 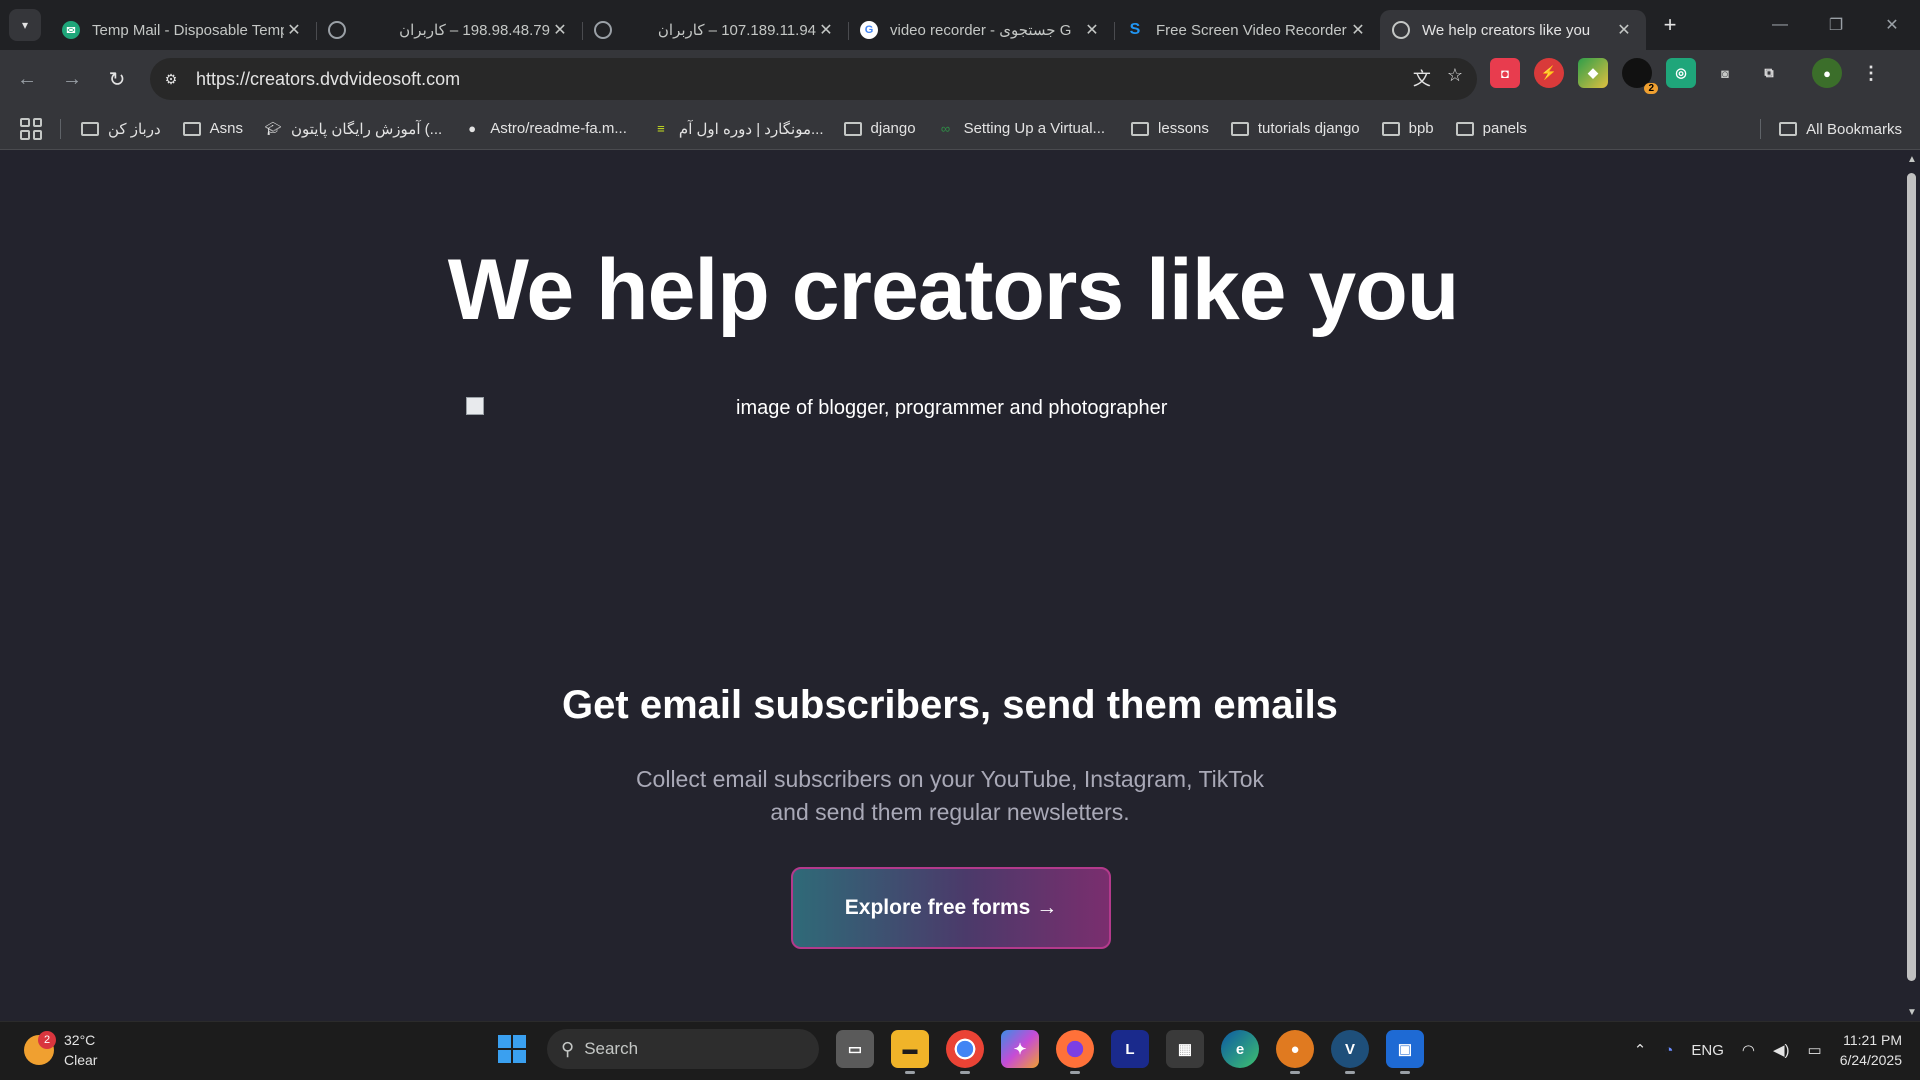 What do you see at coordinates (226, 128) in the screenshot?
I see `bookmark-label: Asns` at bounding box center [226, 128].